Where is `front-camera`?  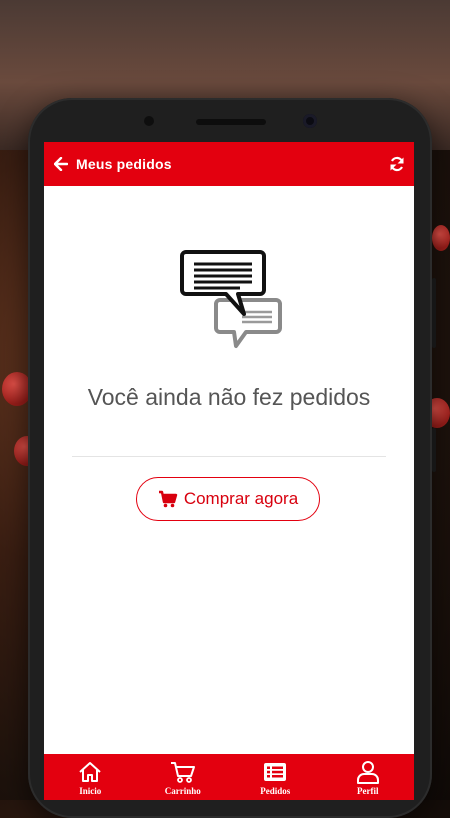
front-camera is located at coordinates (310, 121).